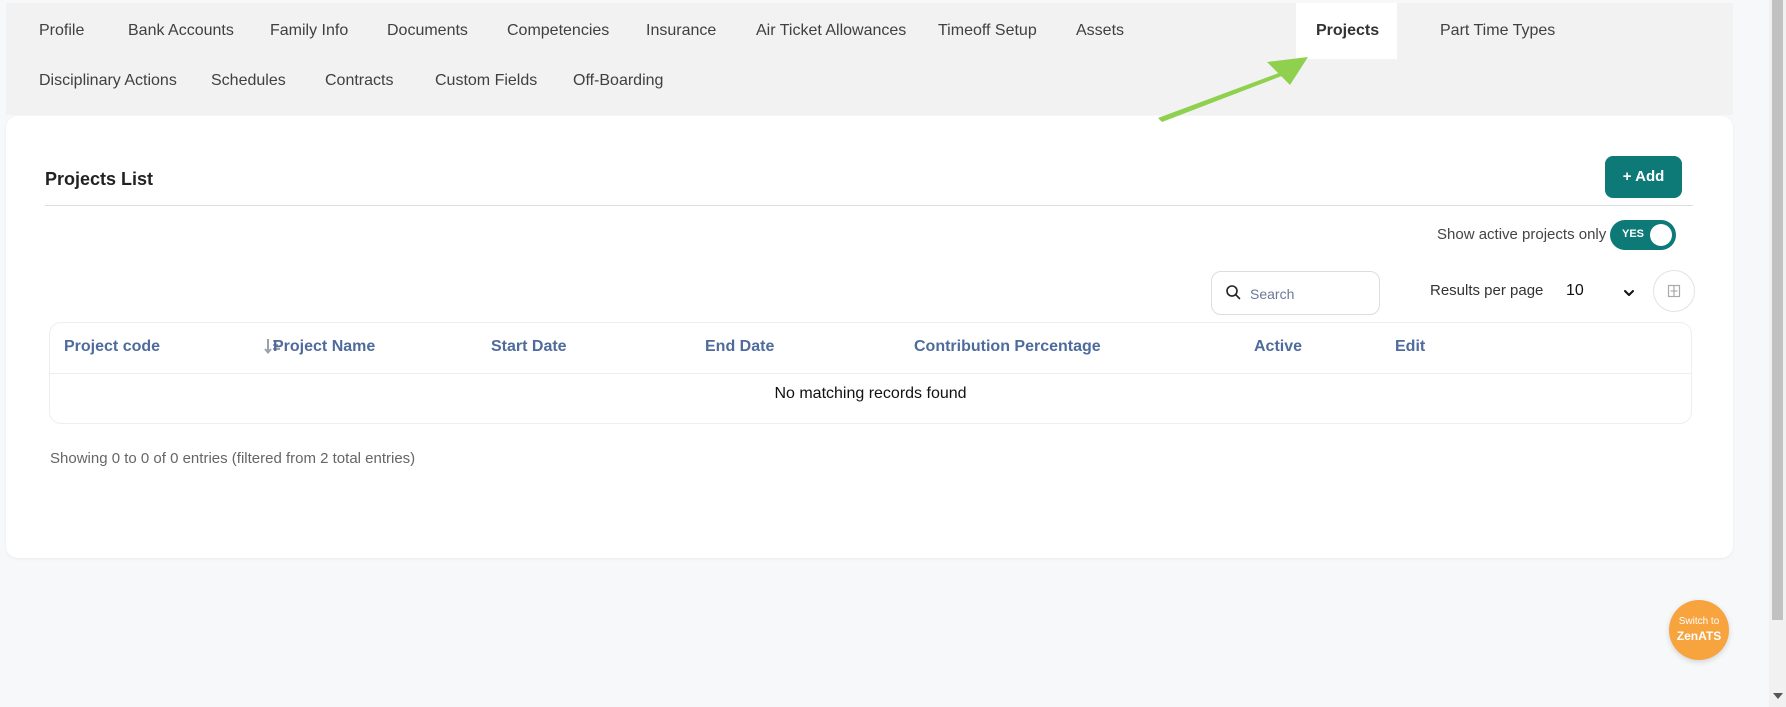 The image size is (1786, 707). I want to click on tab-competencies: Competencies, so click(558, 31).